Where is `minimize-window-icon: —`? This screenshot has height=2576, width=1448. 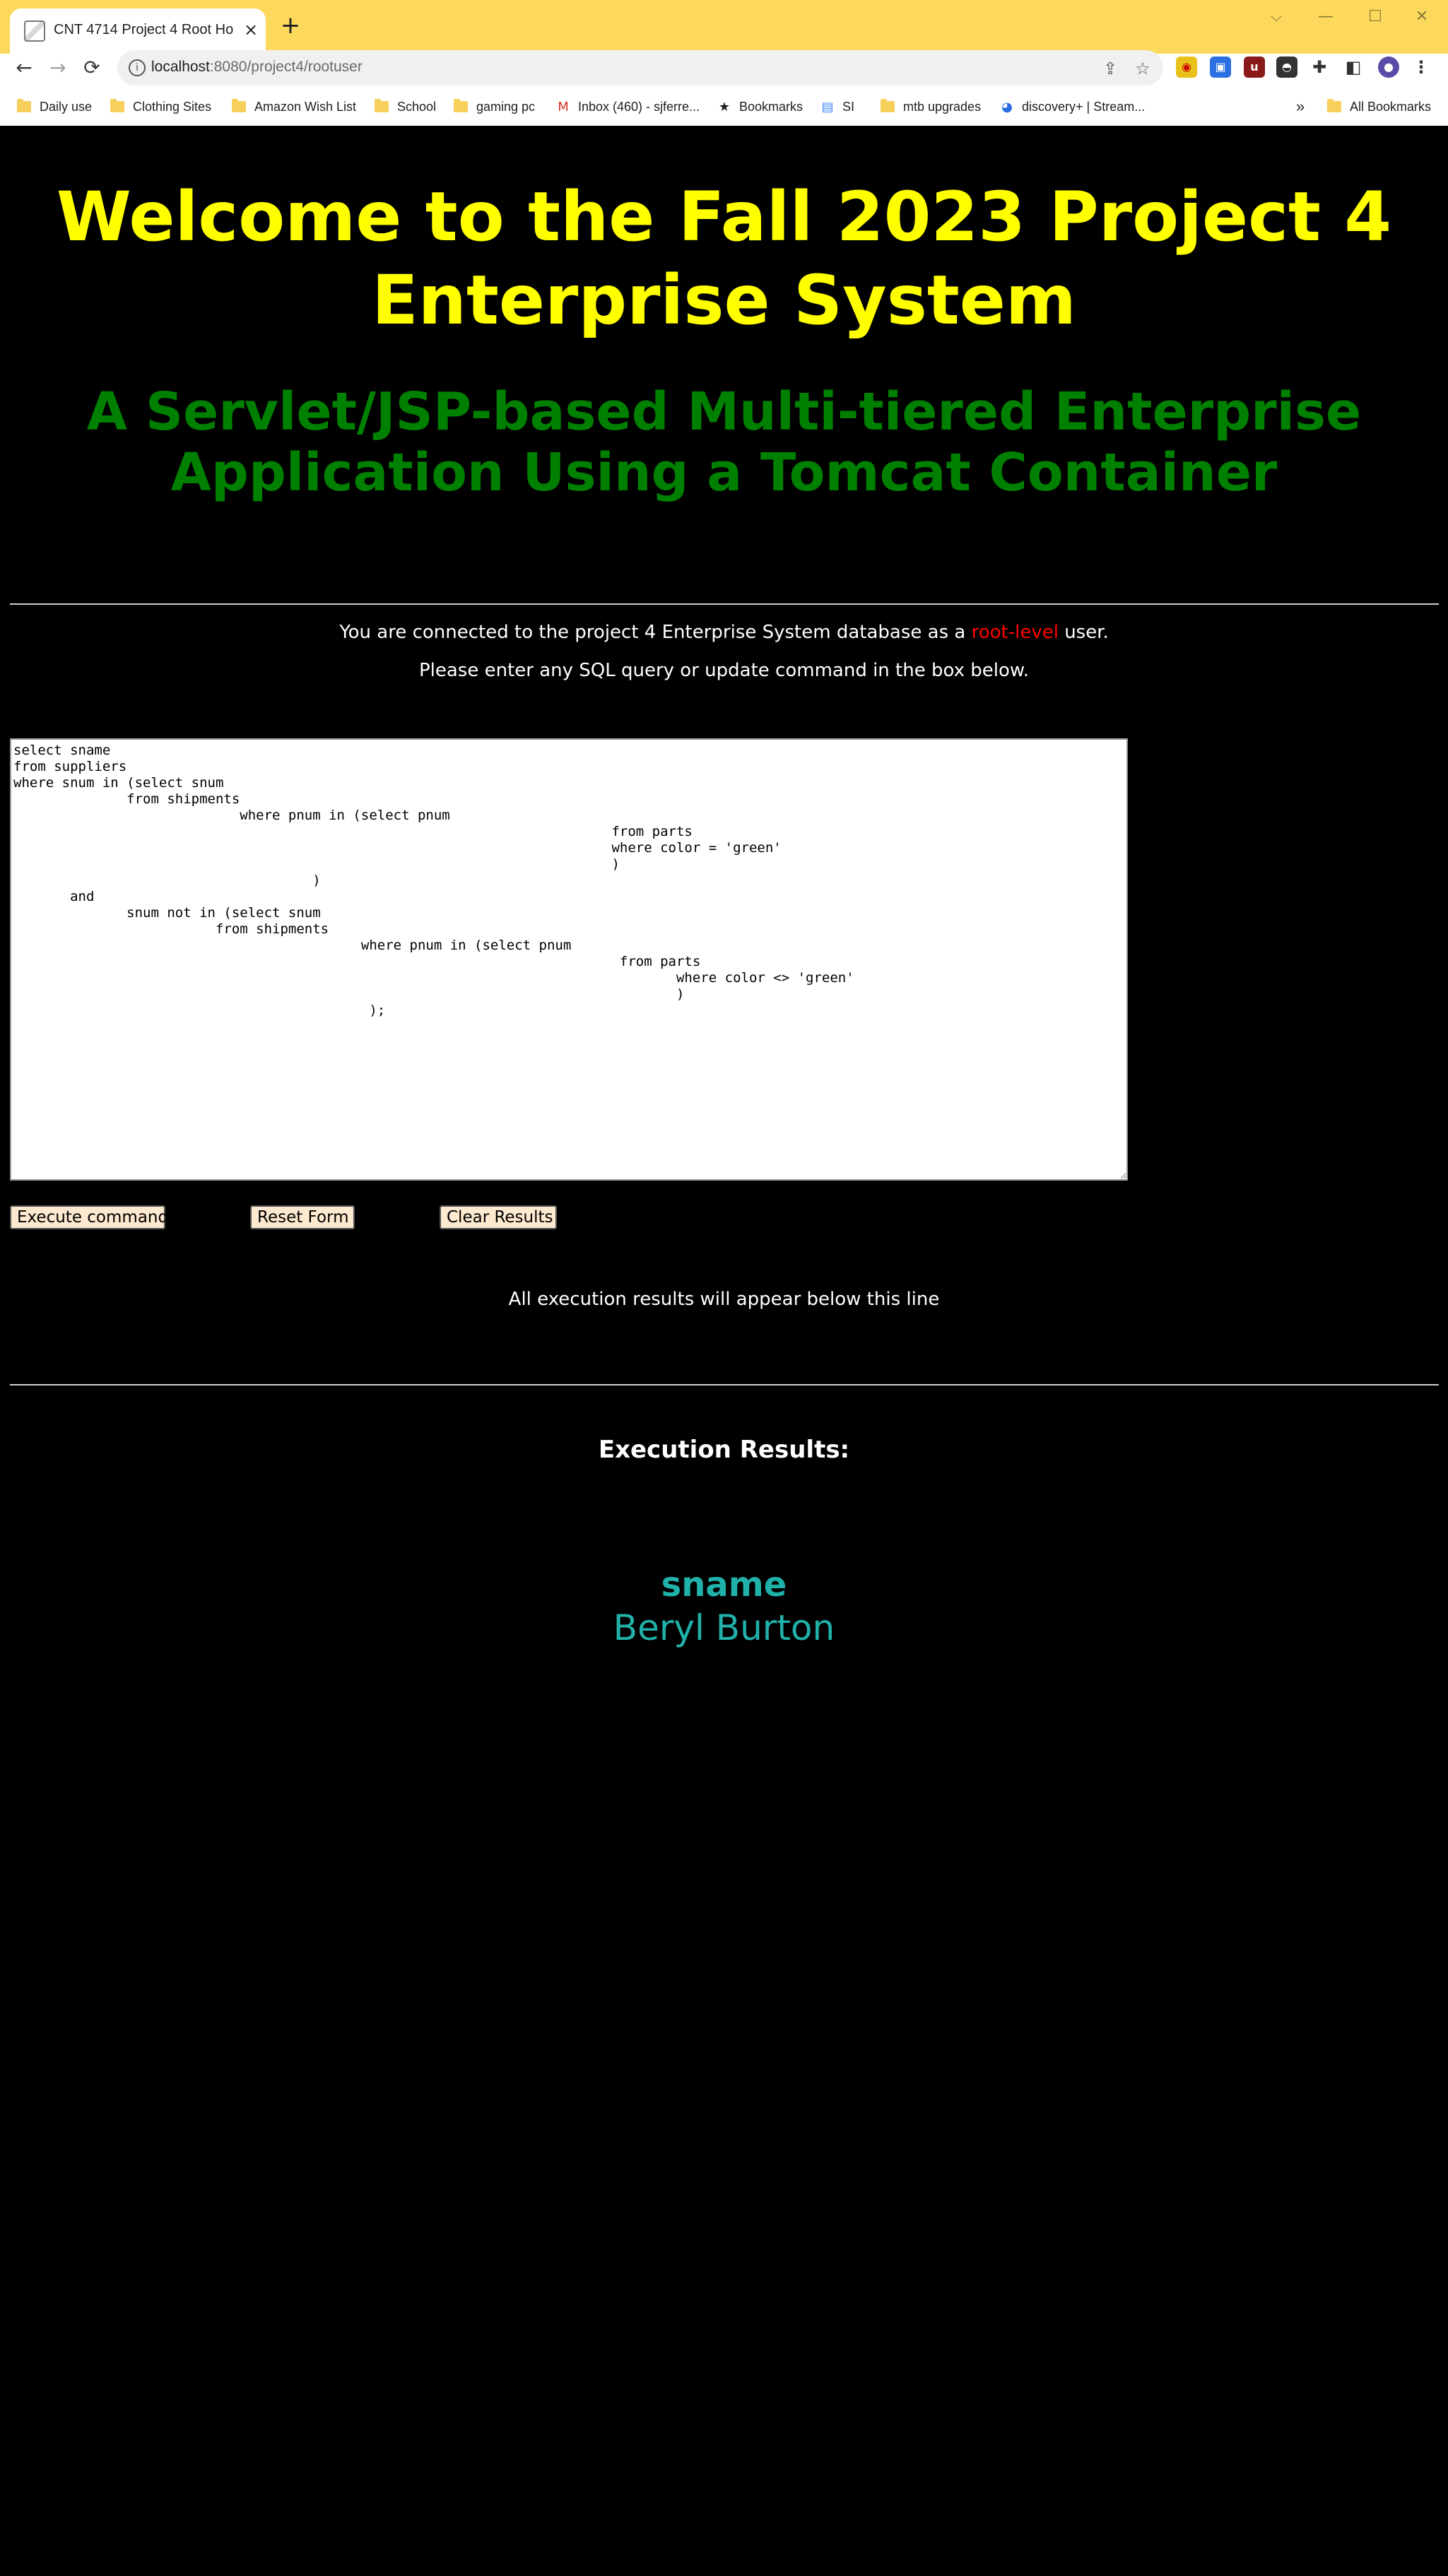 minimize-window-icon: — is located at coordinates (1326, 17).